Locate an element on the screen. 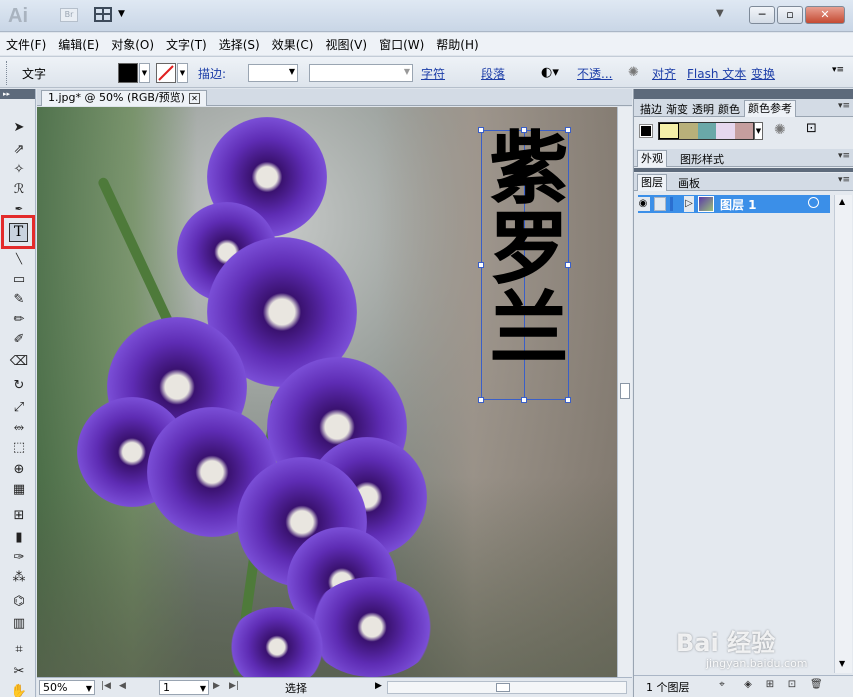  panel-collapse-icon: ▸▸ is located at coordinates (17, 94).